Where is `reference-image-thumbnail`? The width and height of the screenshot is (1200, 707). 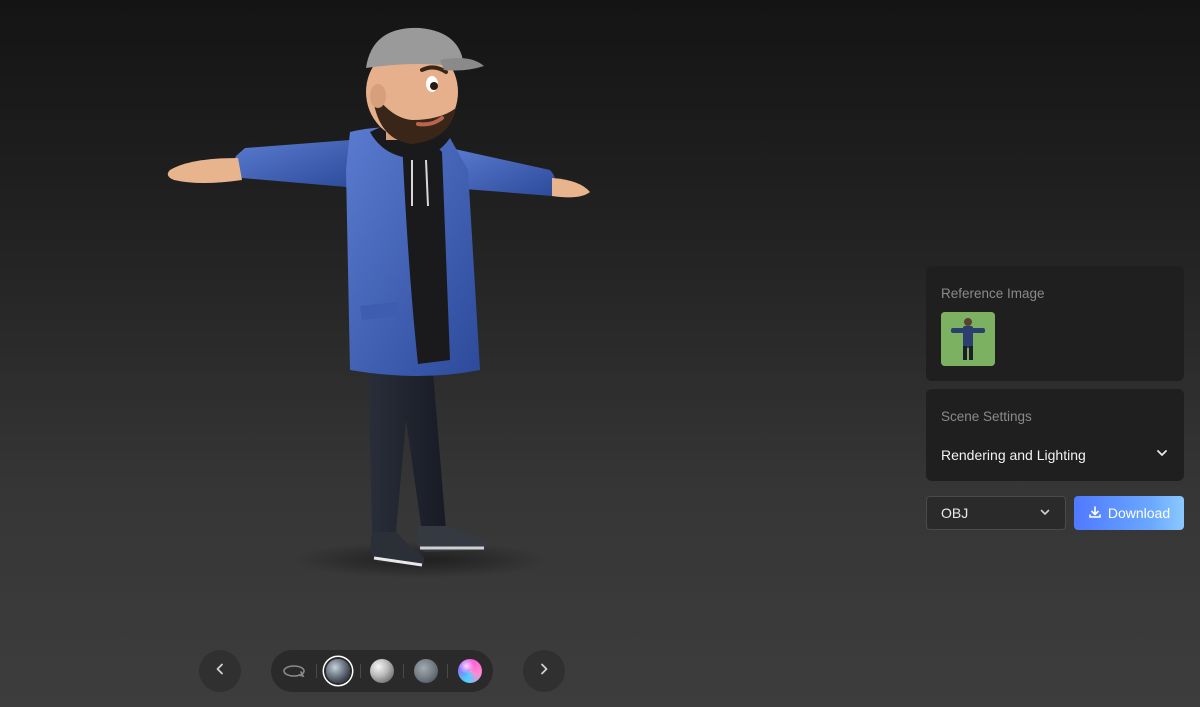
reference-image-thumbnail is located at coordinates (968, 339).